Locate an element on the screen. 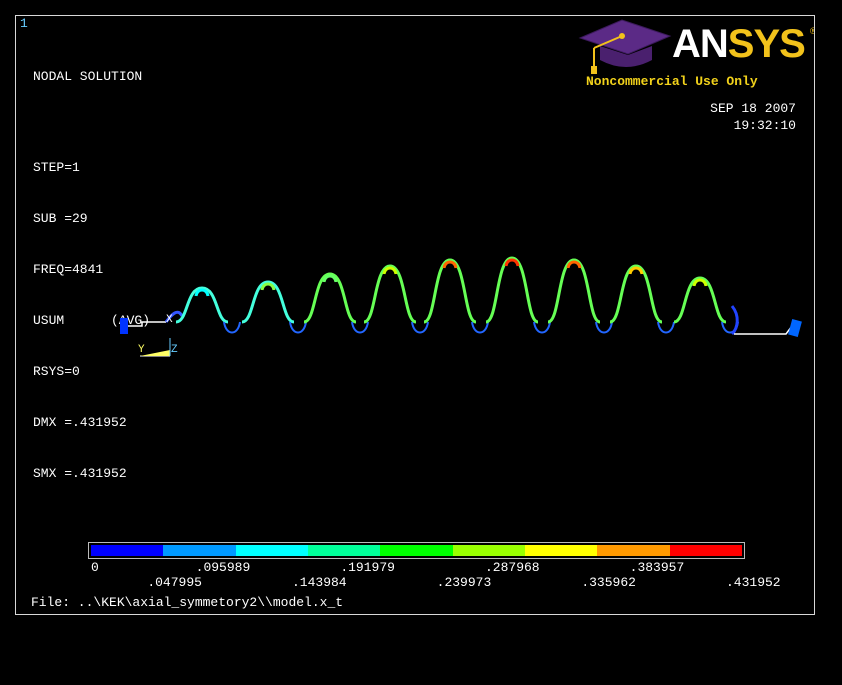 This screenshot has width=842, height=685. bellows-loops is located at coordinates (457, 295).